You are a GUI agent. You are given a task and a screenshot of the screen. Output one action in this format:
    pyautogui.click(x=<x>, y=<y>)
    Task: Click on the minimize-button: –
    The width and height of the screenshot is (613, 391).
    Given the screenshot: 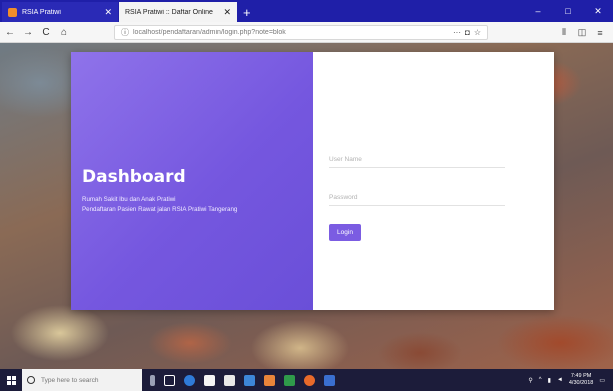 What is the action you would take?
    pyautogui.click(x=538, y=11)
    